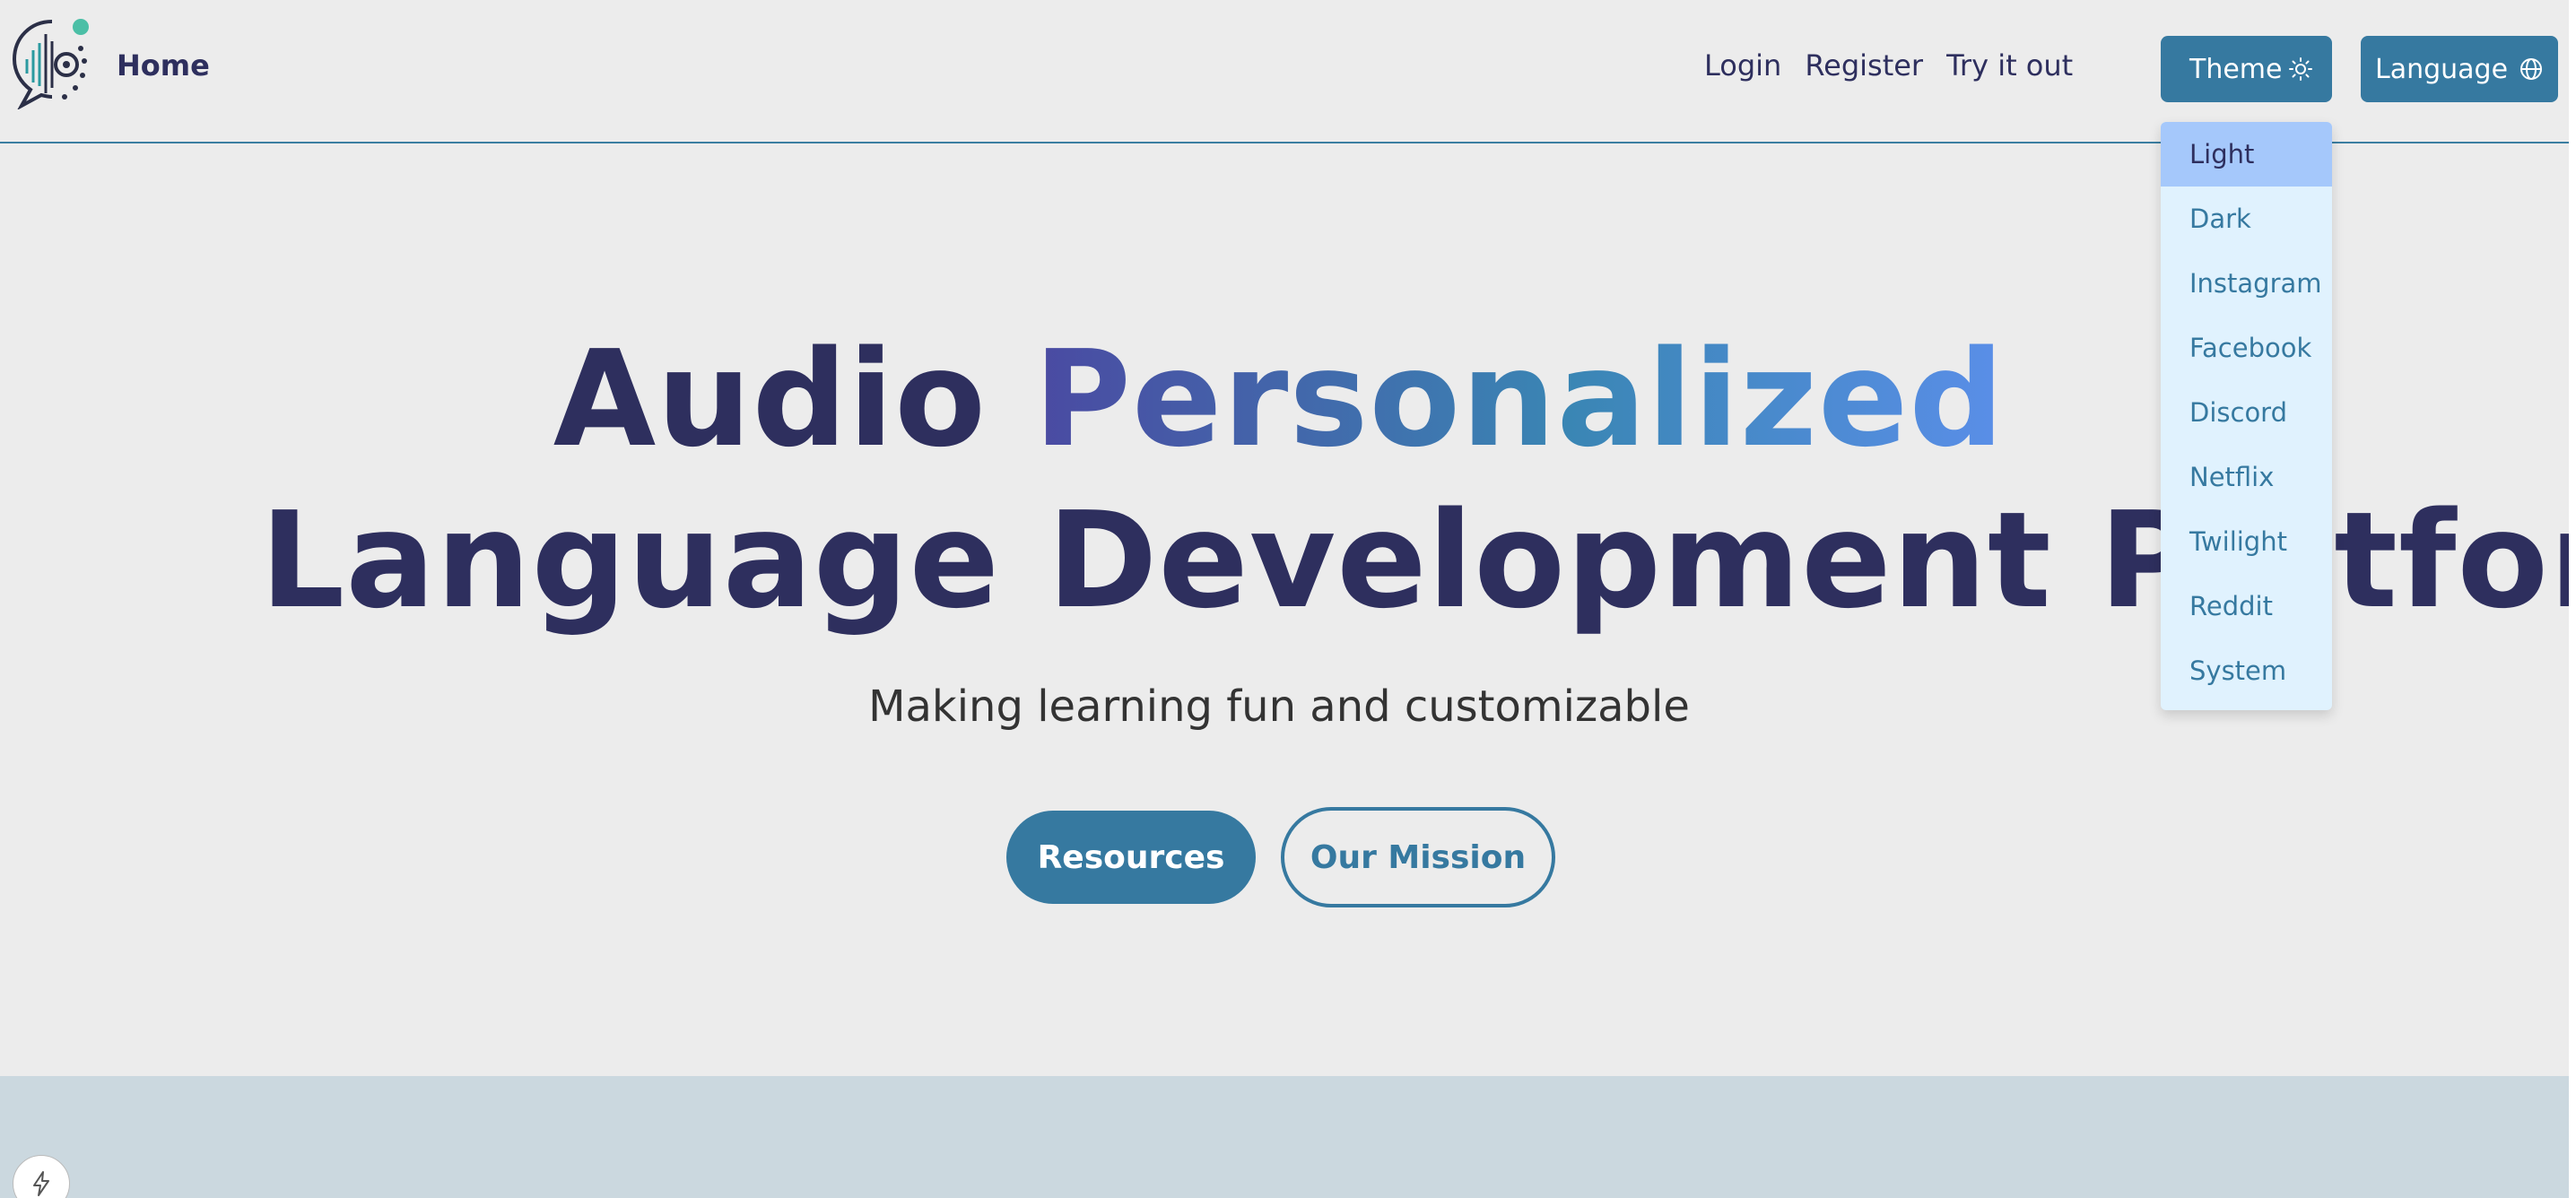 This screenshot has width=2576, height=1198. Describe the element at coordinates (2246, 154) in the screenshot. I see `theme-option-light: Light` at that location.